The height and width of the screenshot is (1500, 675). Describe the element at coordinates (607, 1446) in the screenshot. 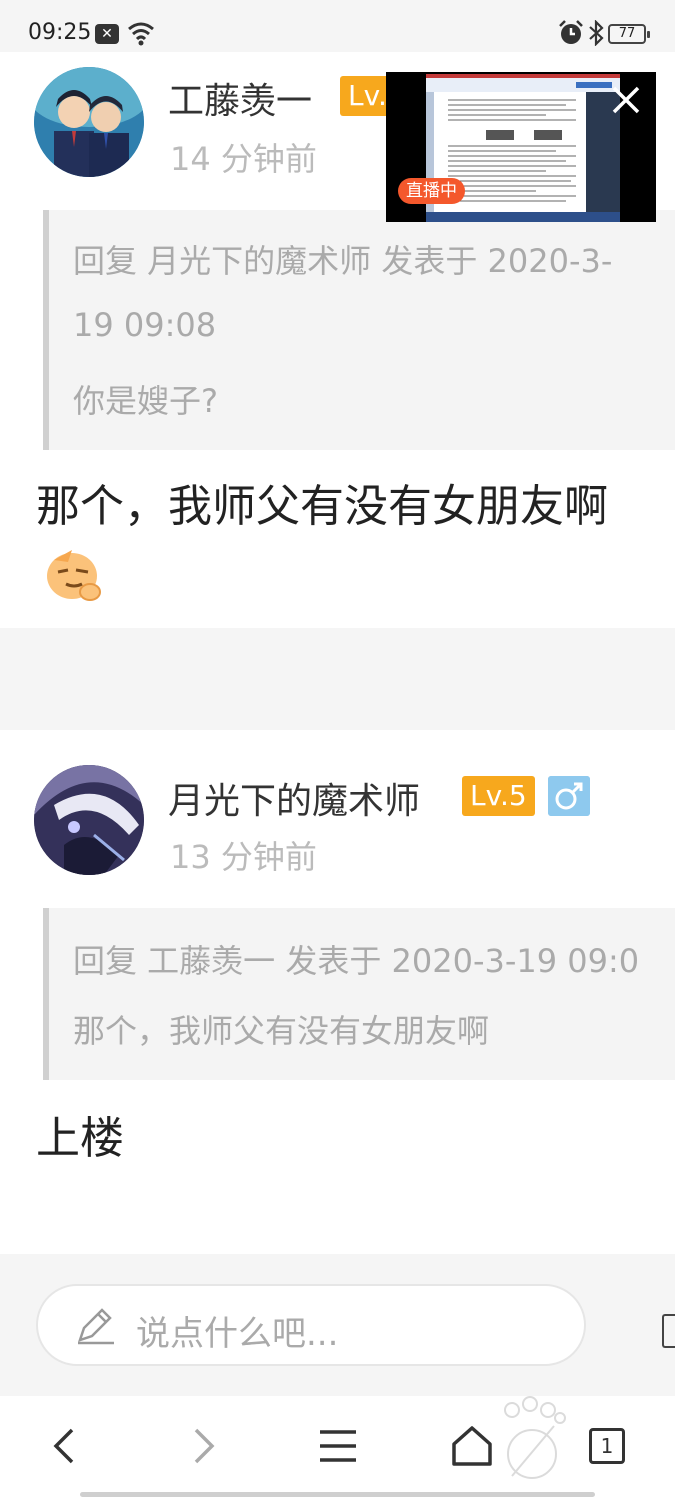

I see `tab-count-button: 1` at that location.